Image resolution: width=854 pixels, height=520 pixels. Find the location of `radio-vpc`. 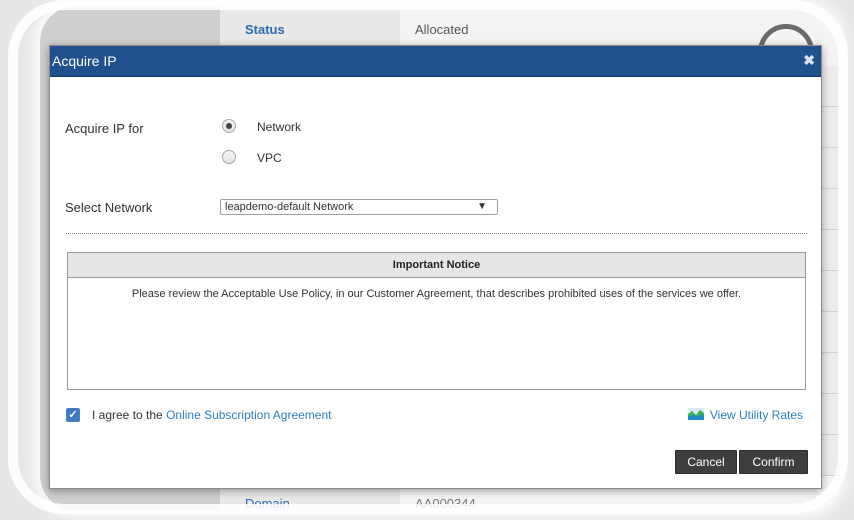

radio-vpc is located at coordinates (229, 157).